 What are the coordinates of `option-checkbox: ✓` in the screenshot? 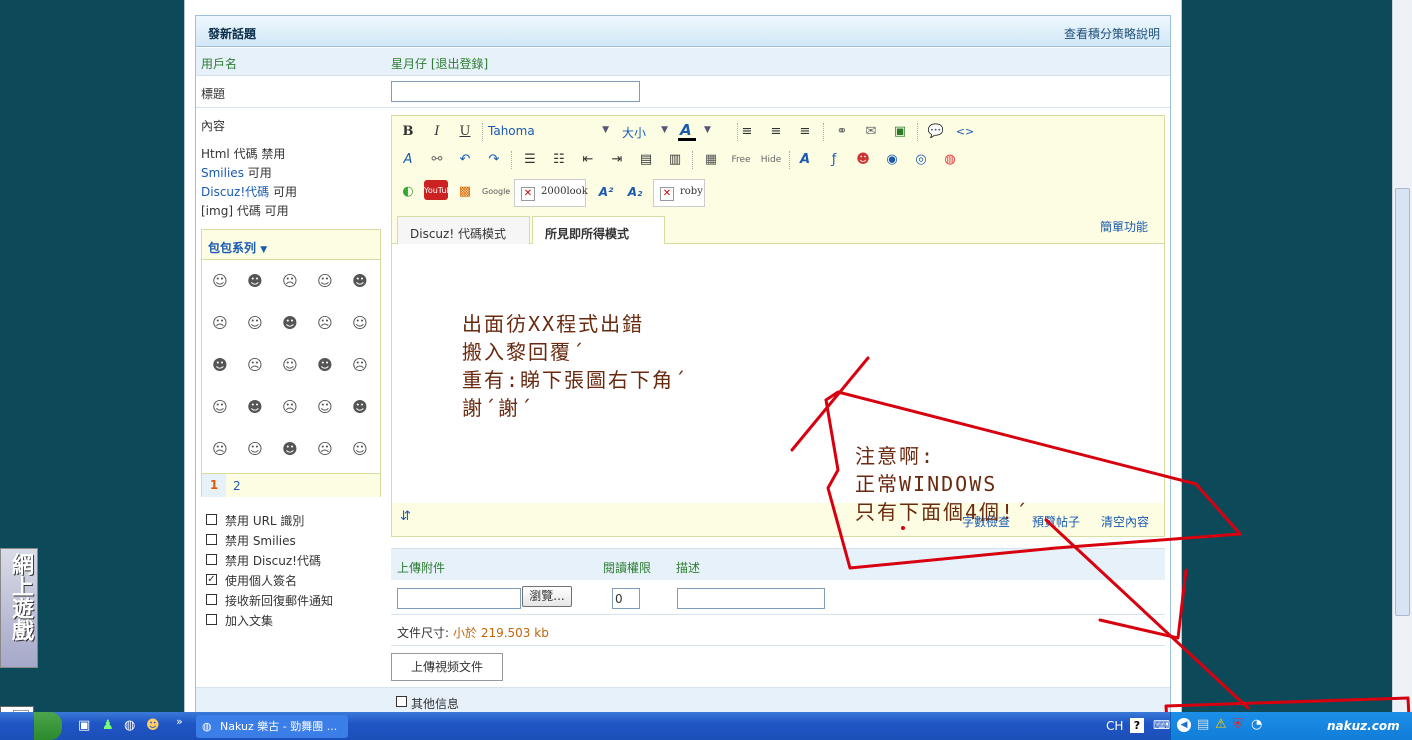 It's located at (211, 579).